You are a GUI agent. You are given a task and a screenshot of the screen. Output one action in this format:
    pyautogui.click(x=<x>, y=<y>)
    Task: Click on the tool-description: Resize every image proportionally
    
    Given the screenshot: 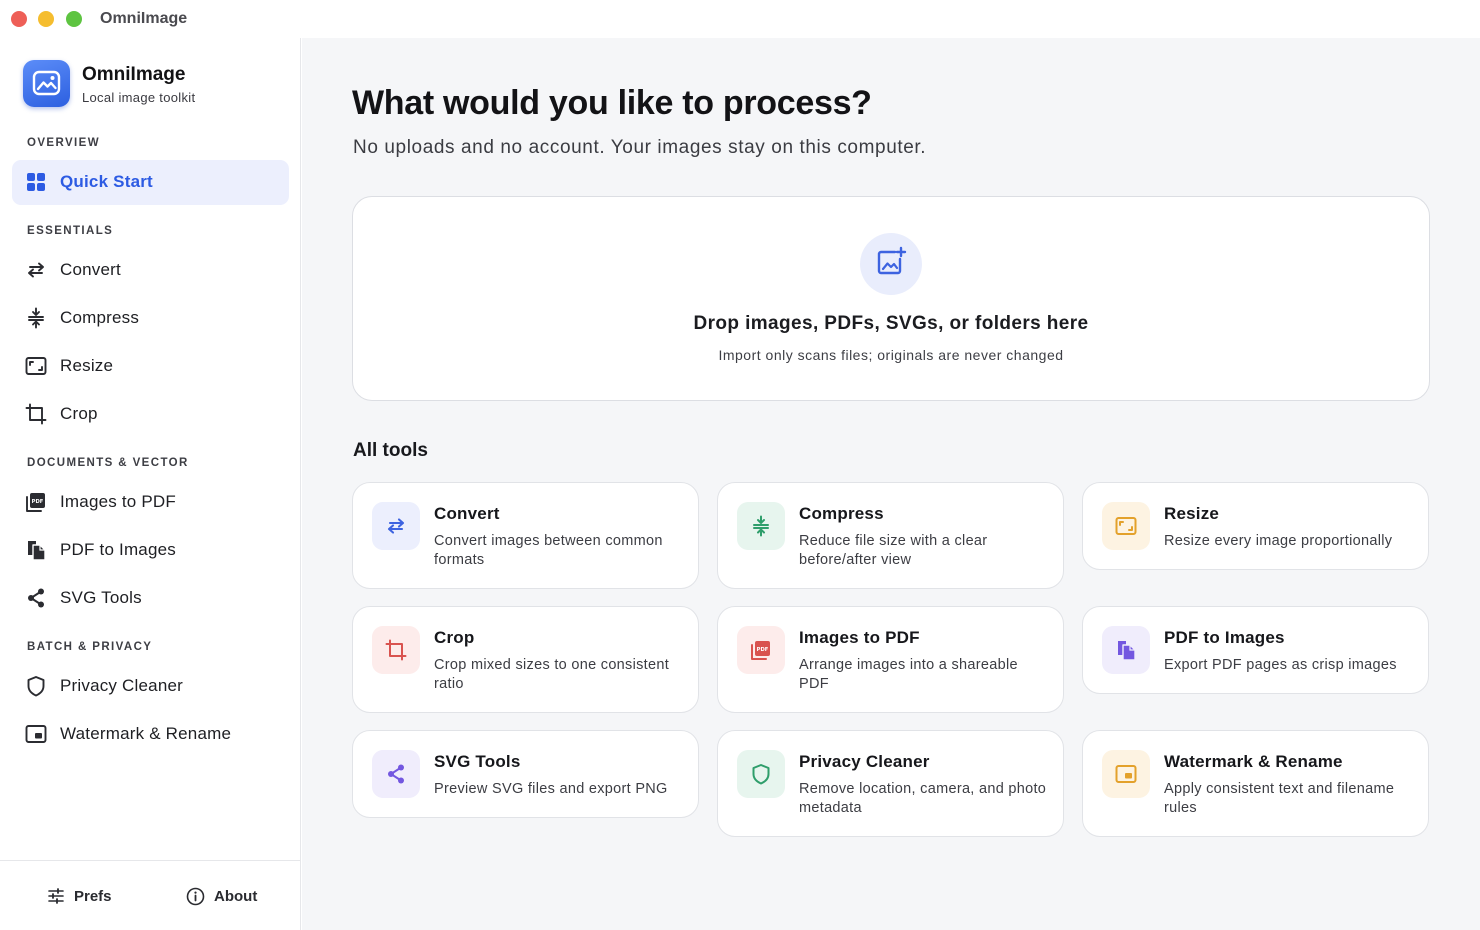 What is the action you would take?
    pyautogui.click(x=1278, y=541)
    